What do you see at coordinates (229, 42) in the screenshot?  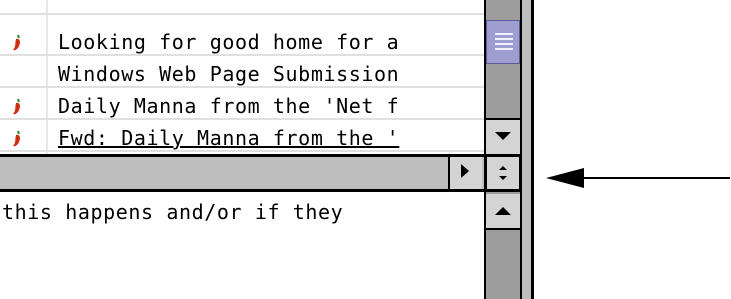 I see `message-subject: Looking for good home for a` at bounding box center [229, 42].